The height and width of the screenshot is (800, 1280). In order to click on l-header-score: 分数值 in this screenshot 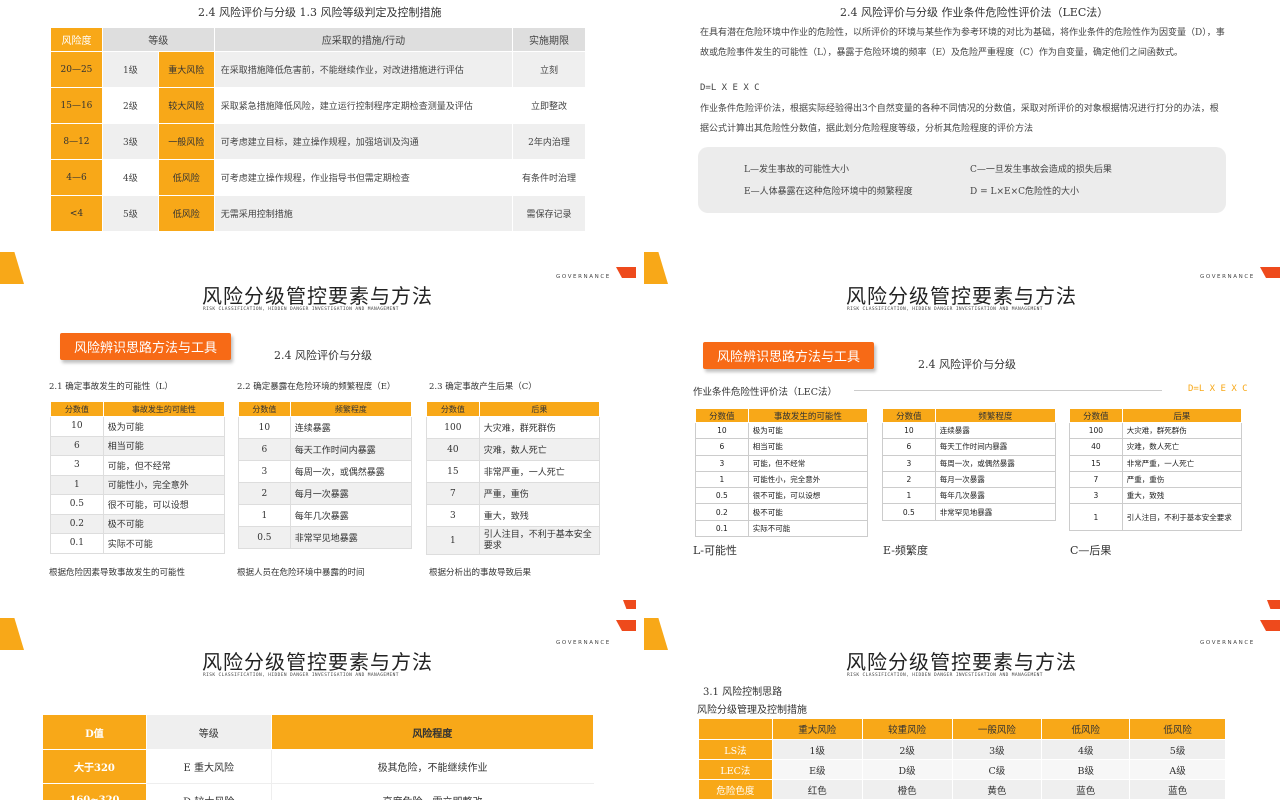, I will do `click(77, 409)`.